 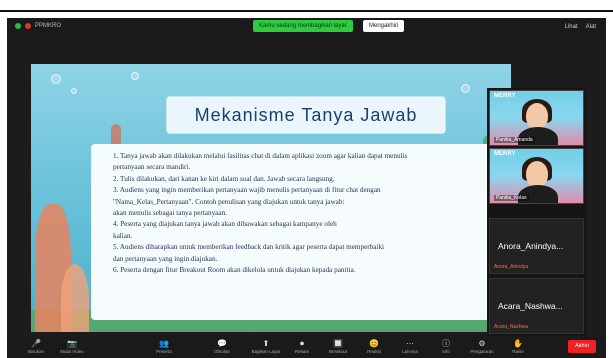 I want to click on chat-icon: 💬, so click(x=222, y=343).